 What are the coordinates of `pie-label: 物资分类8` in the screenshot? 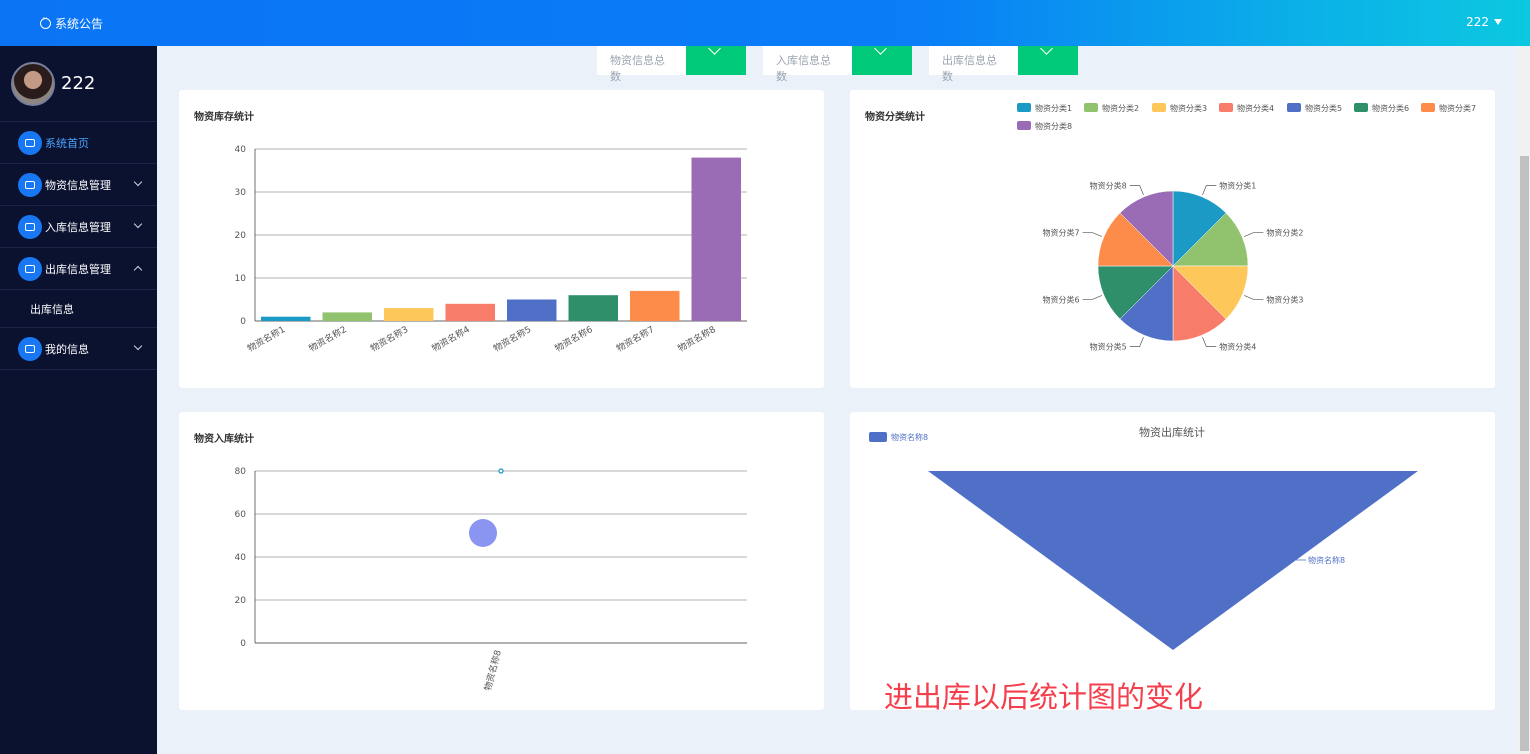 It's located at (1108, 186).